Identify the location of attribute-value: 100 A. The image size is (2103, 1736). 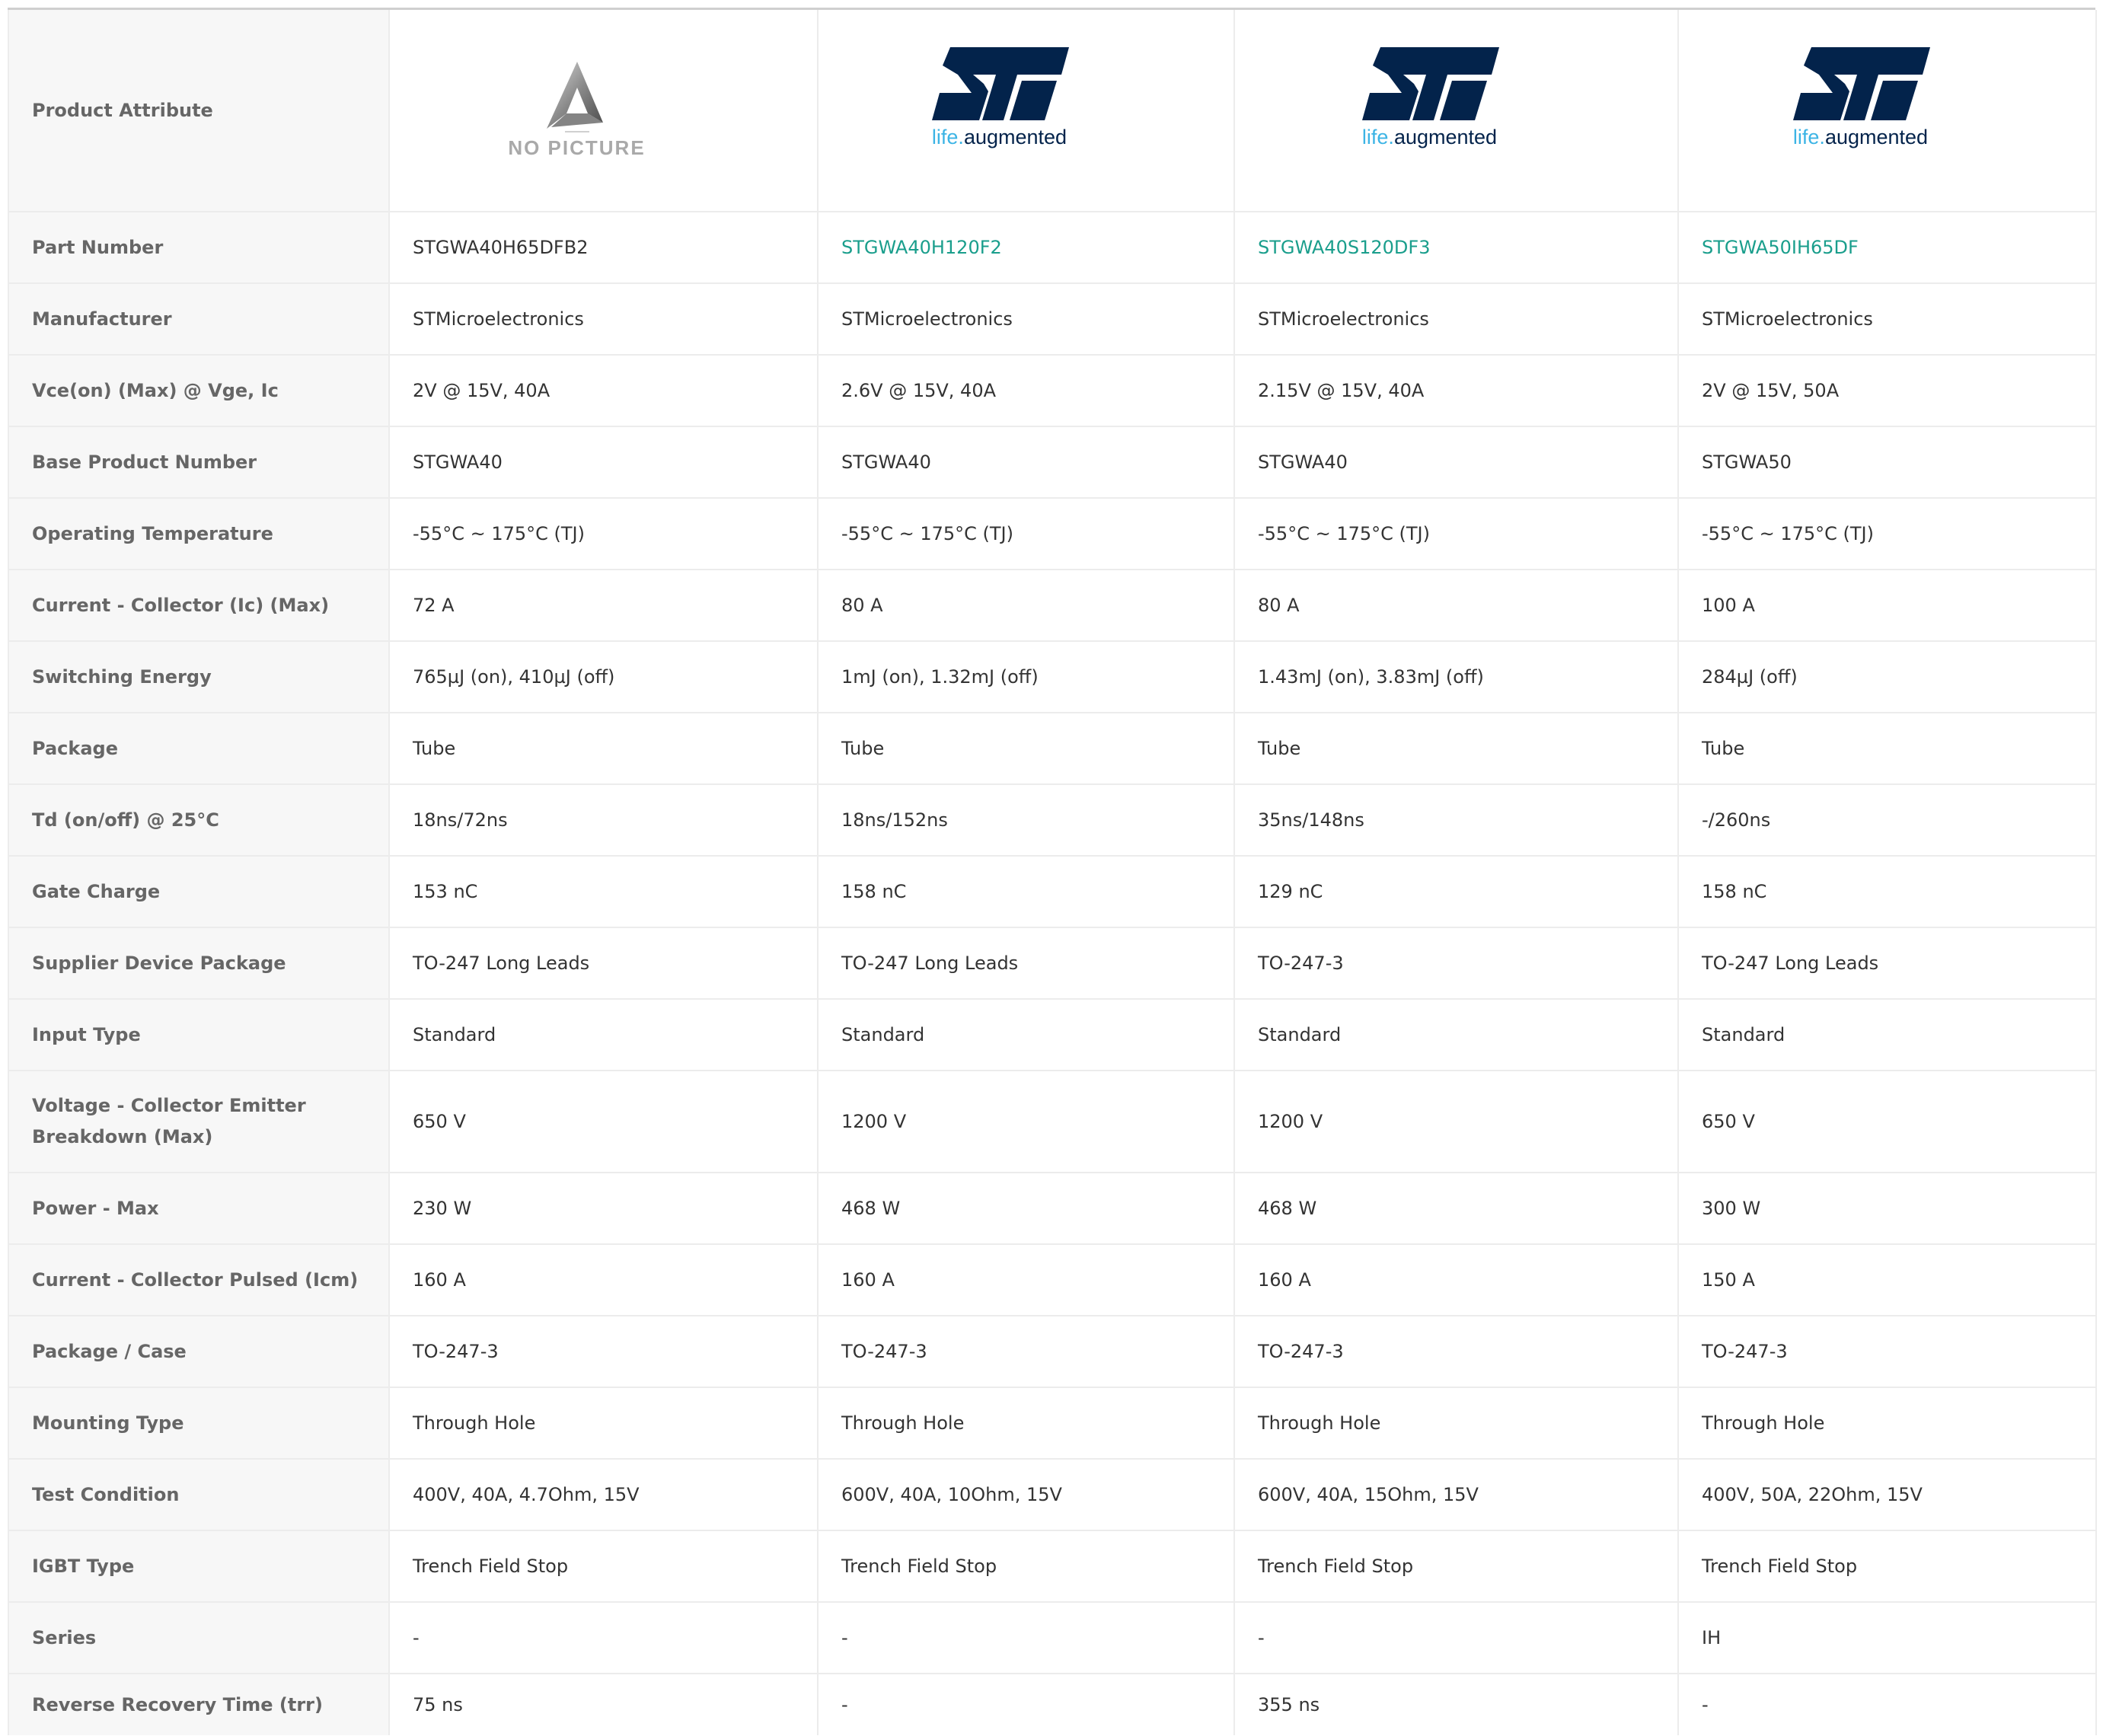
(1887, 606).